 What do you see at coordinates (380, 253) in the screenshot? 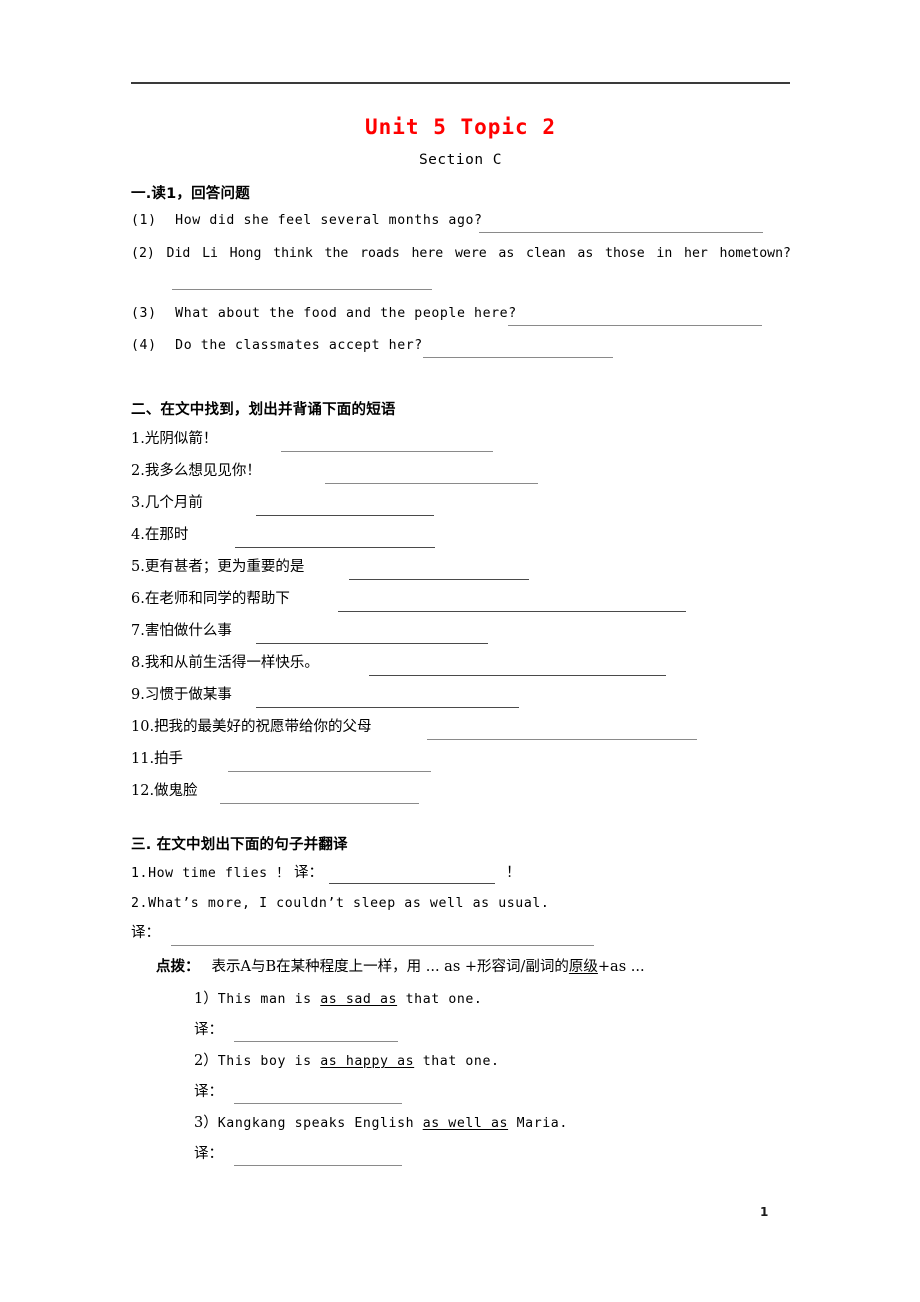
I see `question-2-word: roads` at bounding box center [380, 253].